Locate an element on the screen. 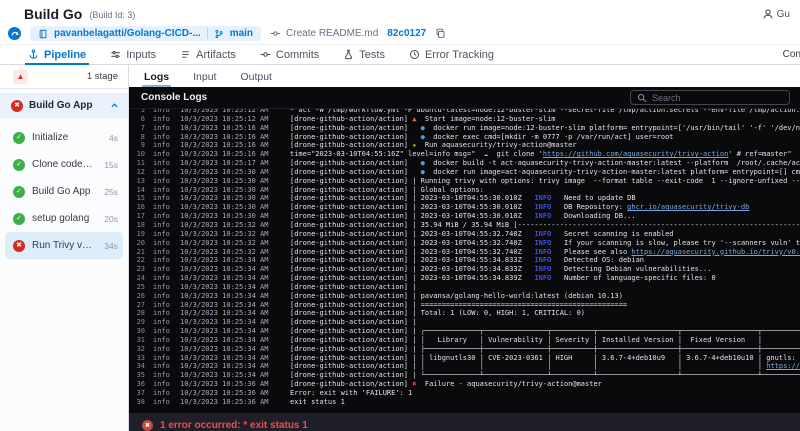  step-run-trivy-vulnerability-s-: ✖ Run Trivy vulnerability s... 34s is located at coordinates (64, 245).